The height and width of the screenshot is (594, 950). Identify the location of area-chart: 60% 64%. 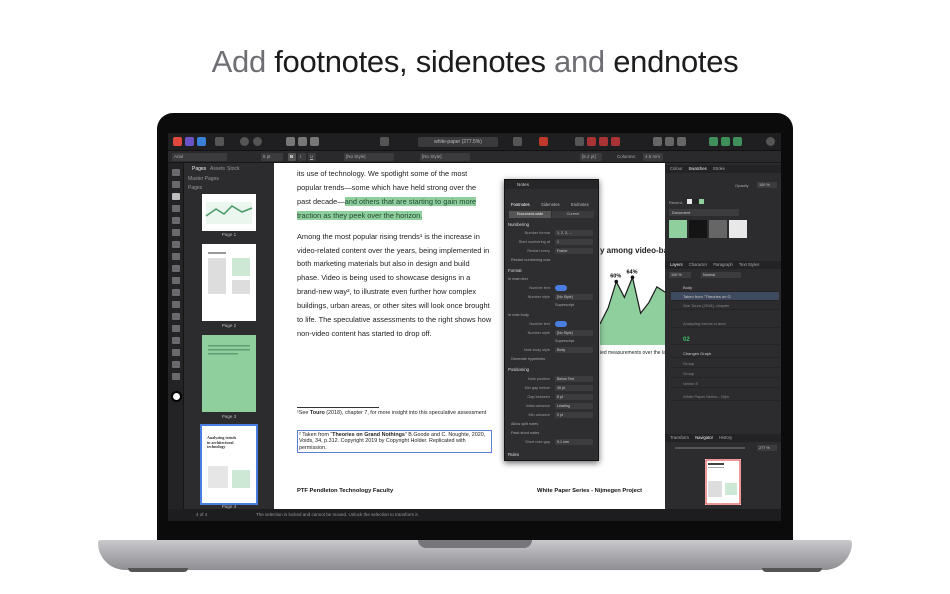
(632, 305).